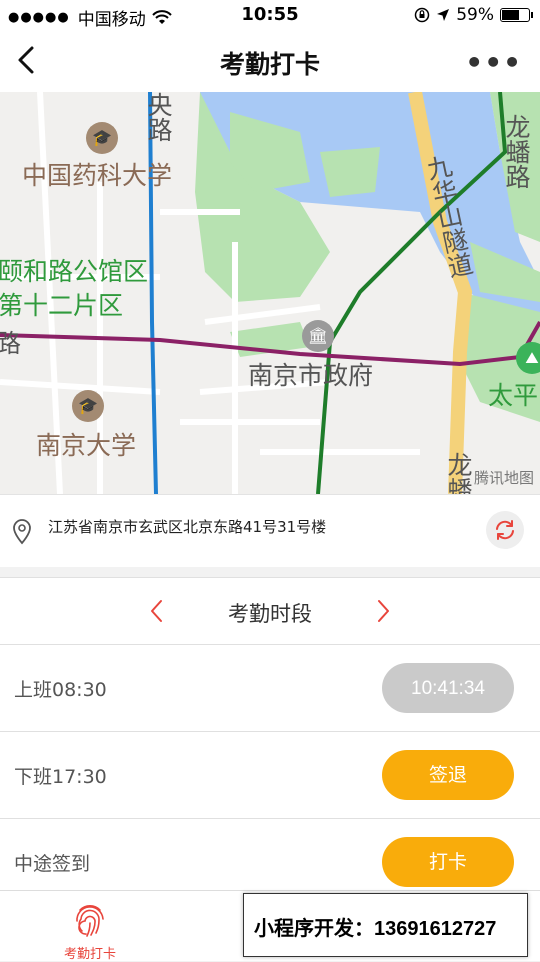 The image size is (540, 962). I want to click on battery-percent: 59%, so click(475, 15).